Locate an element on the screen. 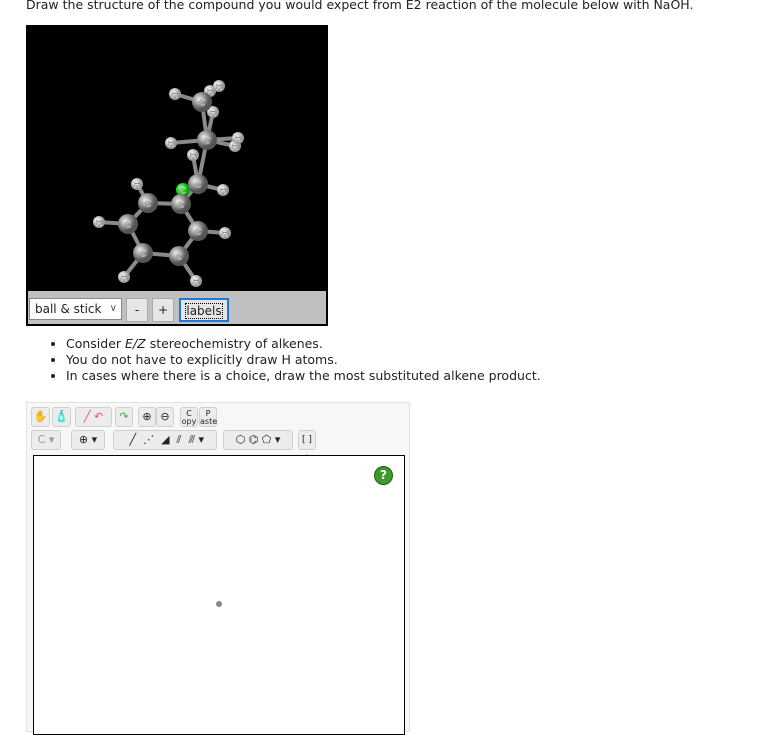  labels-text: labels is located at coordinates (204, 311).